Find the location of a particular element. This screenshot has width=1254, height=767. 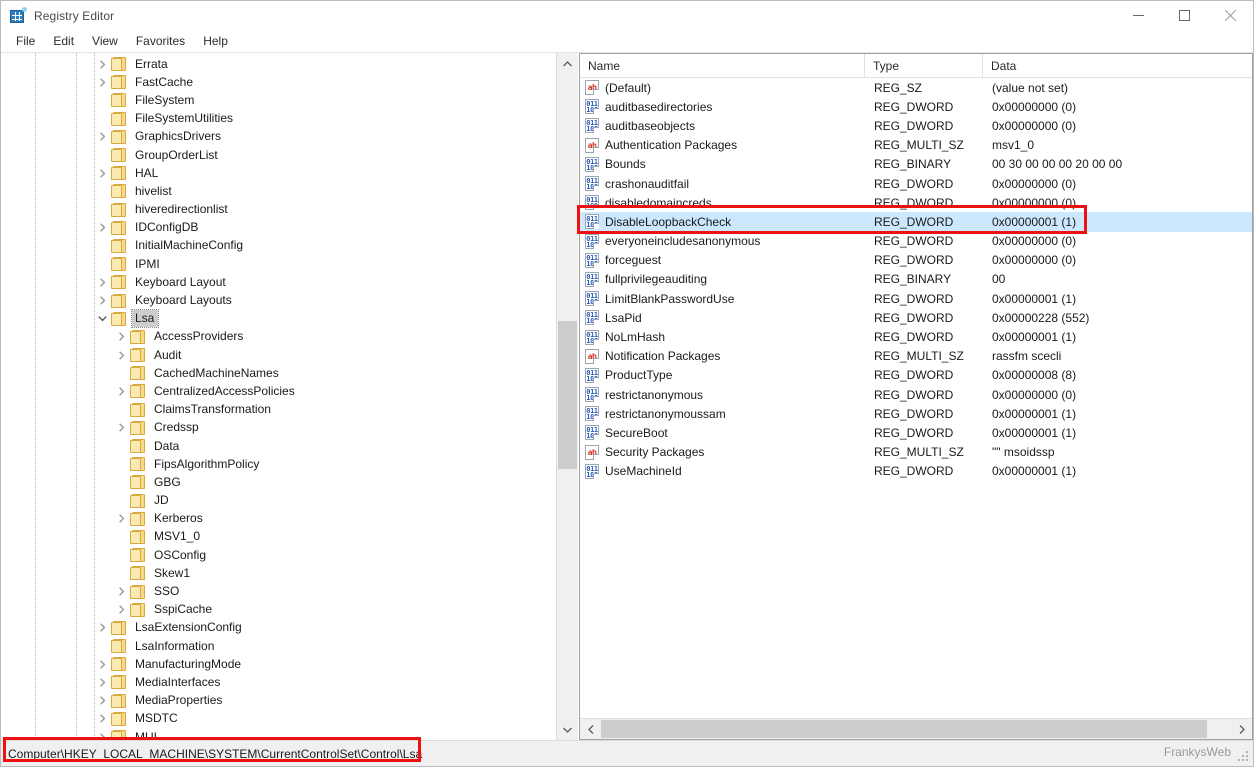

menu-edit: Edit is located at coordinates (63, 41).